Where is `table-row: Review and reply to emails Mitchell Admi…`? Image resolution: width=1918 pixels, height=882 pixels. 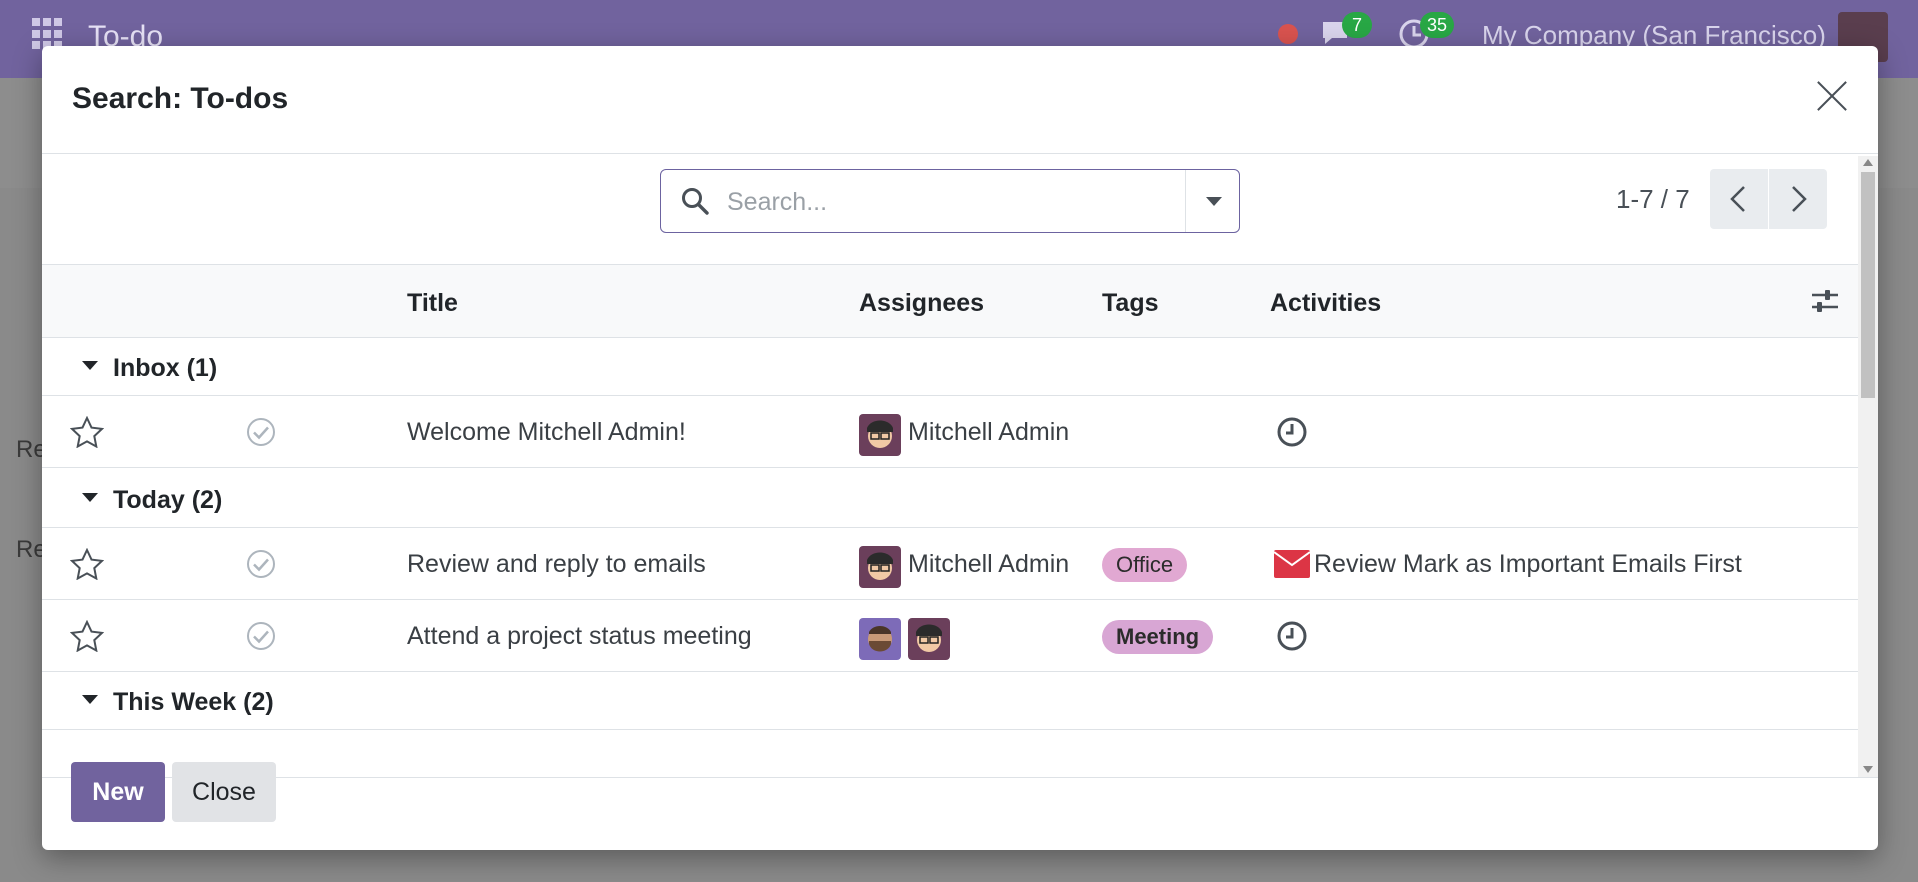
table-row: Review and reply to emails Mitchell Admi… is located at coordinates (950, 564).